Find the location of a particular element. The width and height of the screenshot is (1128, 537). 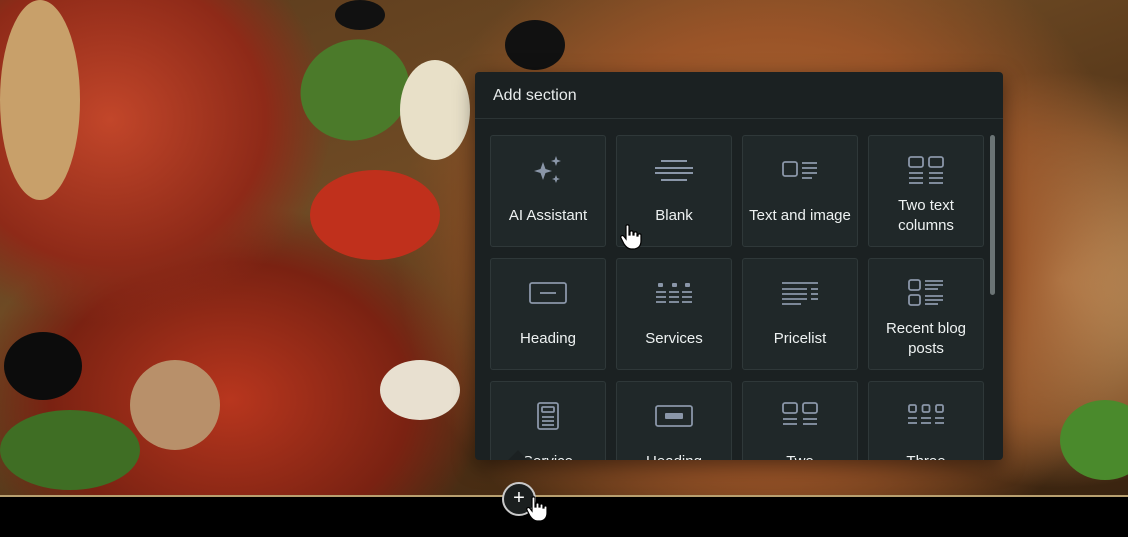

tile-pricelist: Pricelist is located at coordinates (800, 314).